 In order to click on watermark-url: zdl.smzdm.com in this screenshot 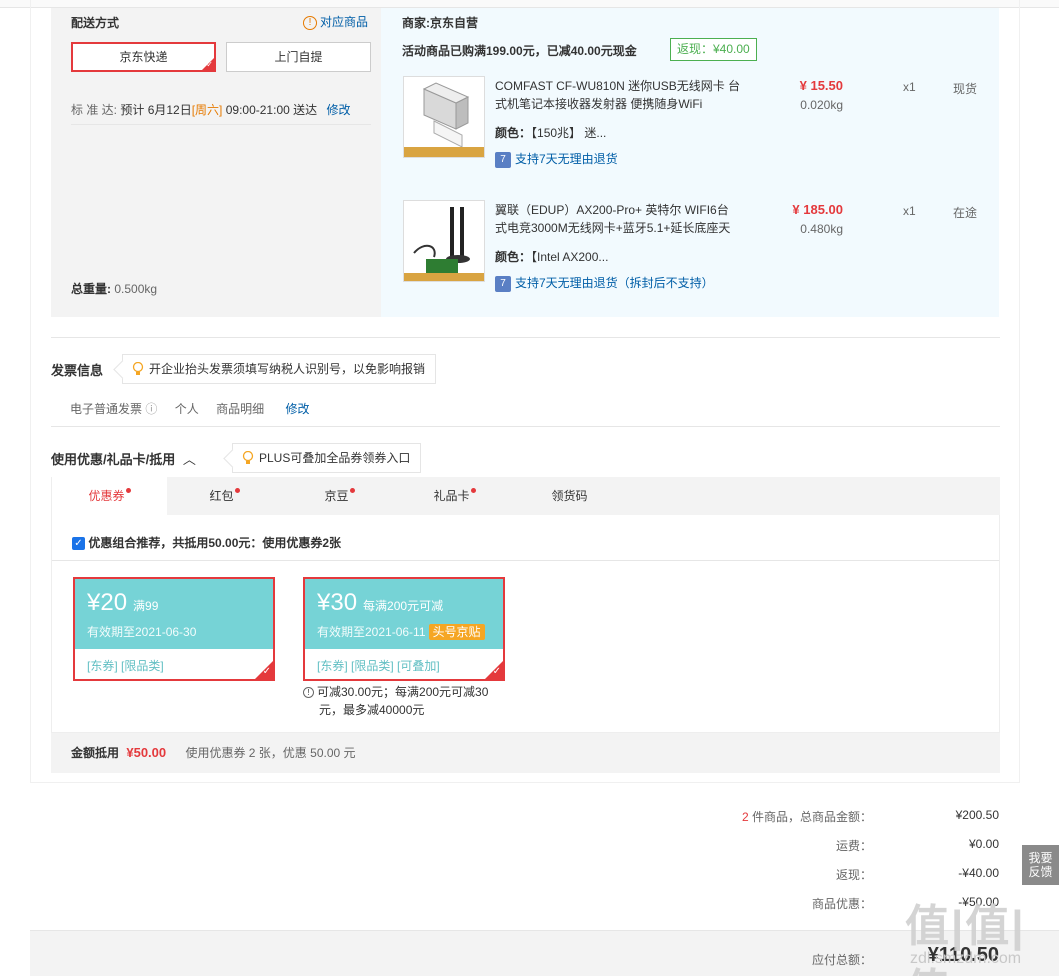, I will do `click(966, 958)`.